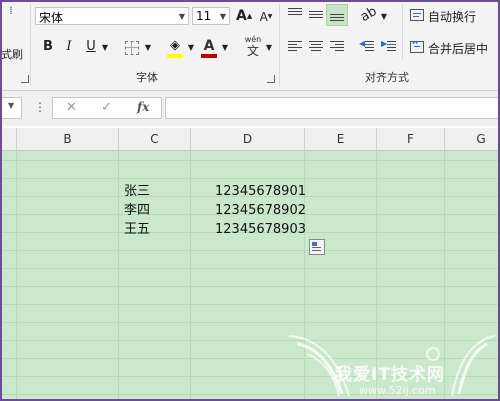 Image resolution: width=500 pixels, height=401 pixels. I want to click on align-bottom-icon, so click(337, 15).